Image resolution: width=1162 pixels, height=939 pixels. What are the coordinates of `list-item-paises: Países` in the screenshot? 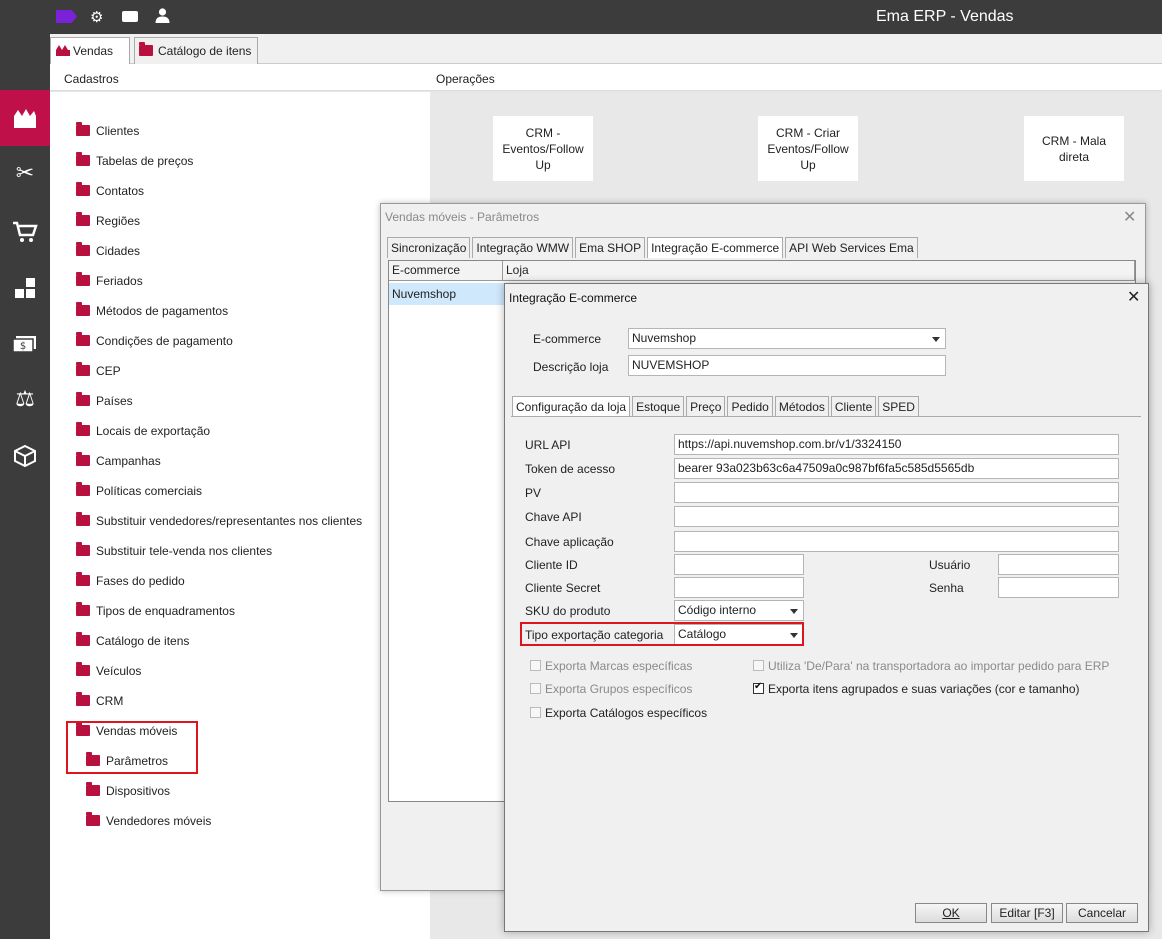 It's located at (104, 400).